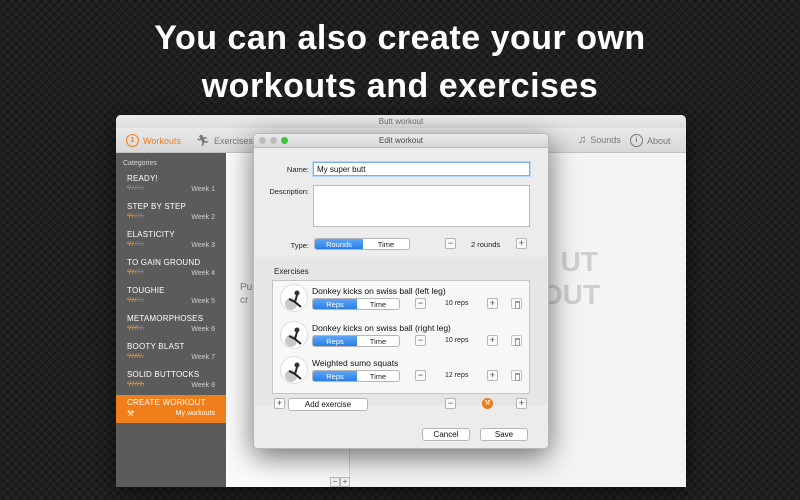 This screenshot has width=800, height=500. What do you see at coordinates (132, 140) in the screenshot?
I see `stopwatch-icon: 1` at bounding box center [132, 140].